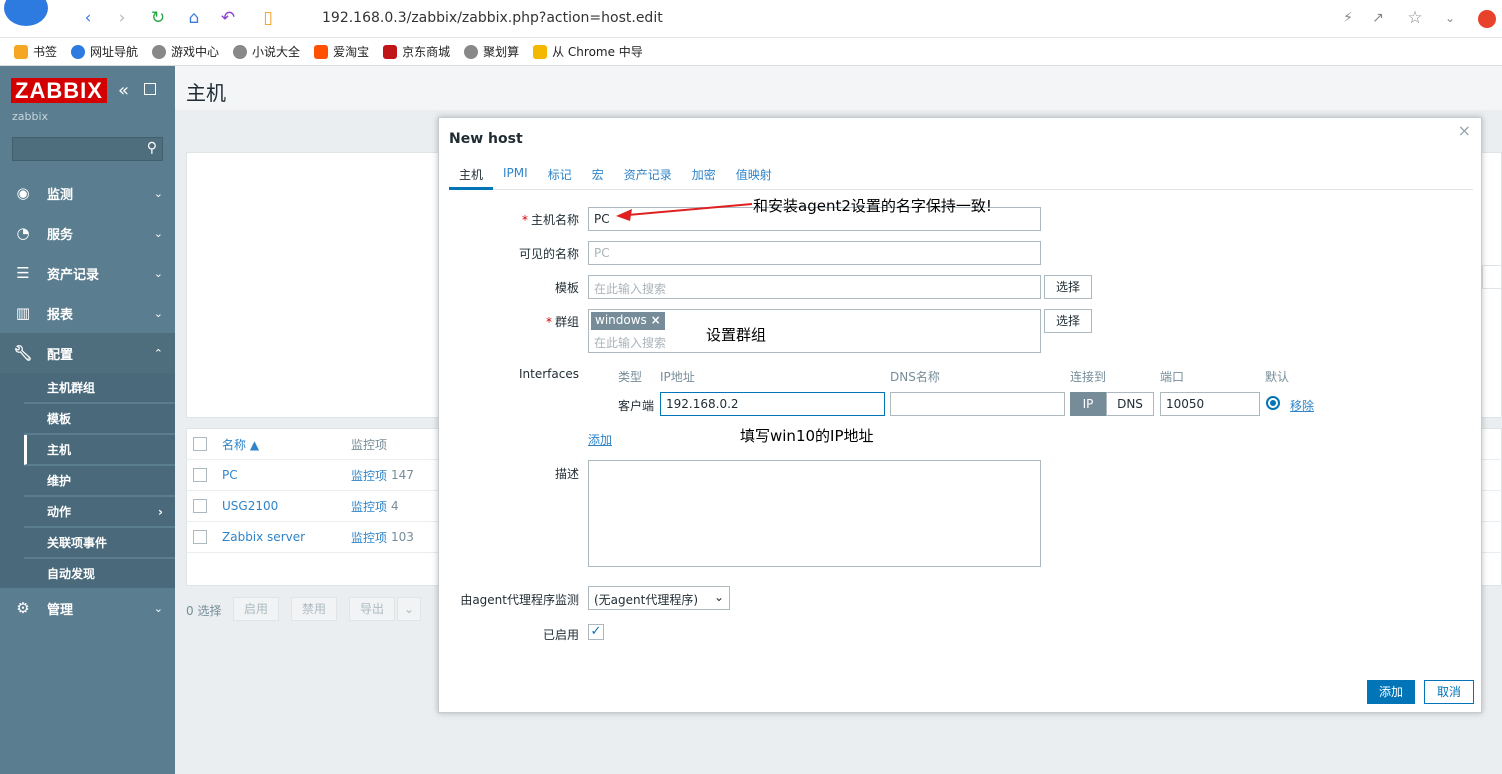 The image size is (1502, 774). I want to click on annotation-overlay, so click(684, 212).